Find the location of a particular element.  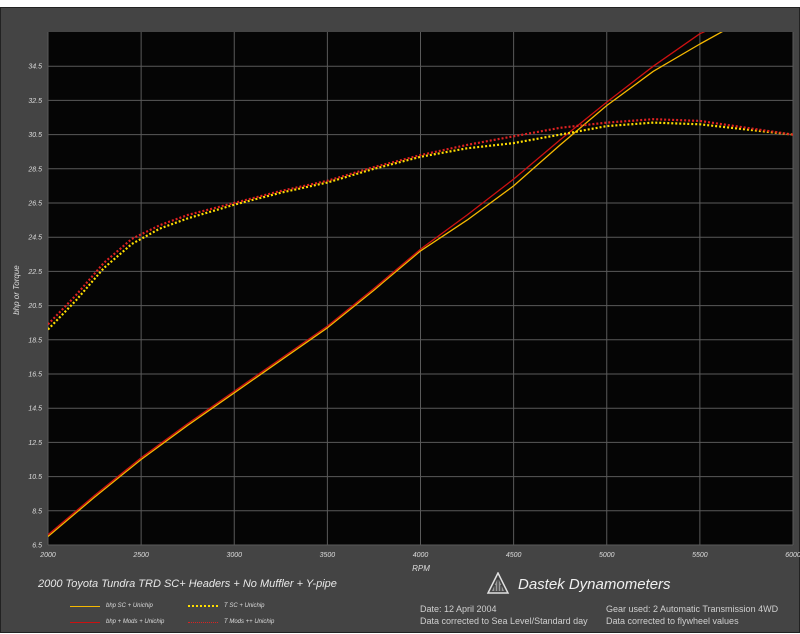

y-tick-label: 16.5 is located at coordinates (35, 375).